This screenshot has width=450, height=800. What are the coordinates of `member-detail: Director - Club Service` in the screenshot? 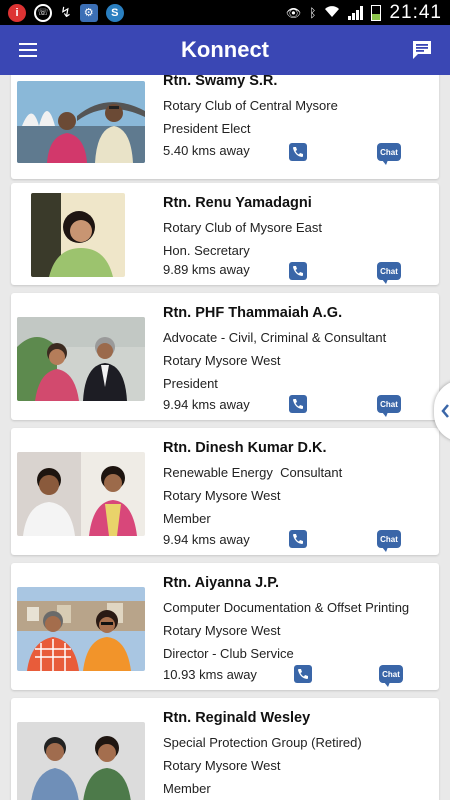 It's located at (228, 653).